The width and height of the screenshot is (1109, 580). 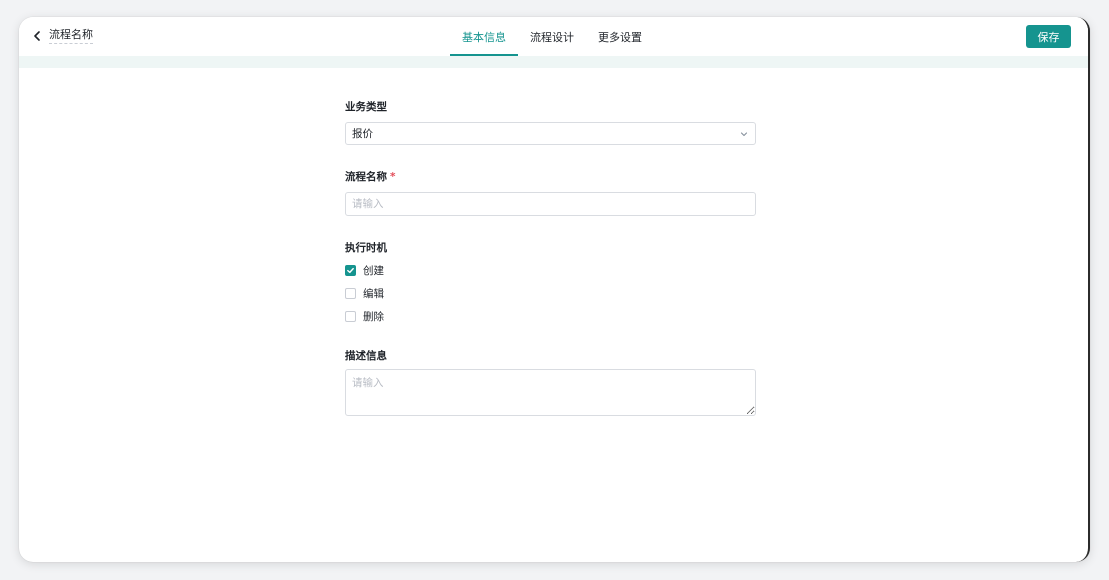 I want to click on tab-flow-design: 流程设计, so click(x=552, y=36).